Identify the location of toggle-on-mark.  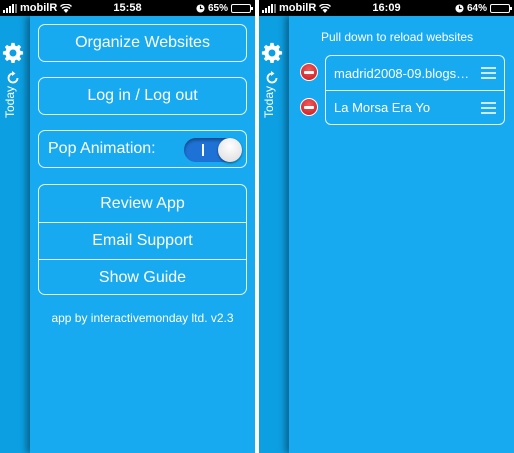
(203, 150).